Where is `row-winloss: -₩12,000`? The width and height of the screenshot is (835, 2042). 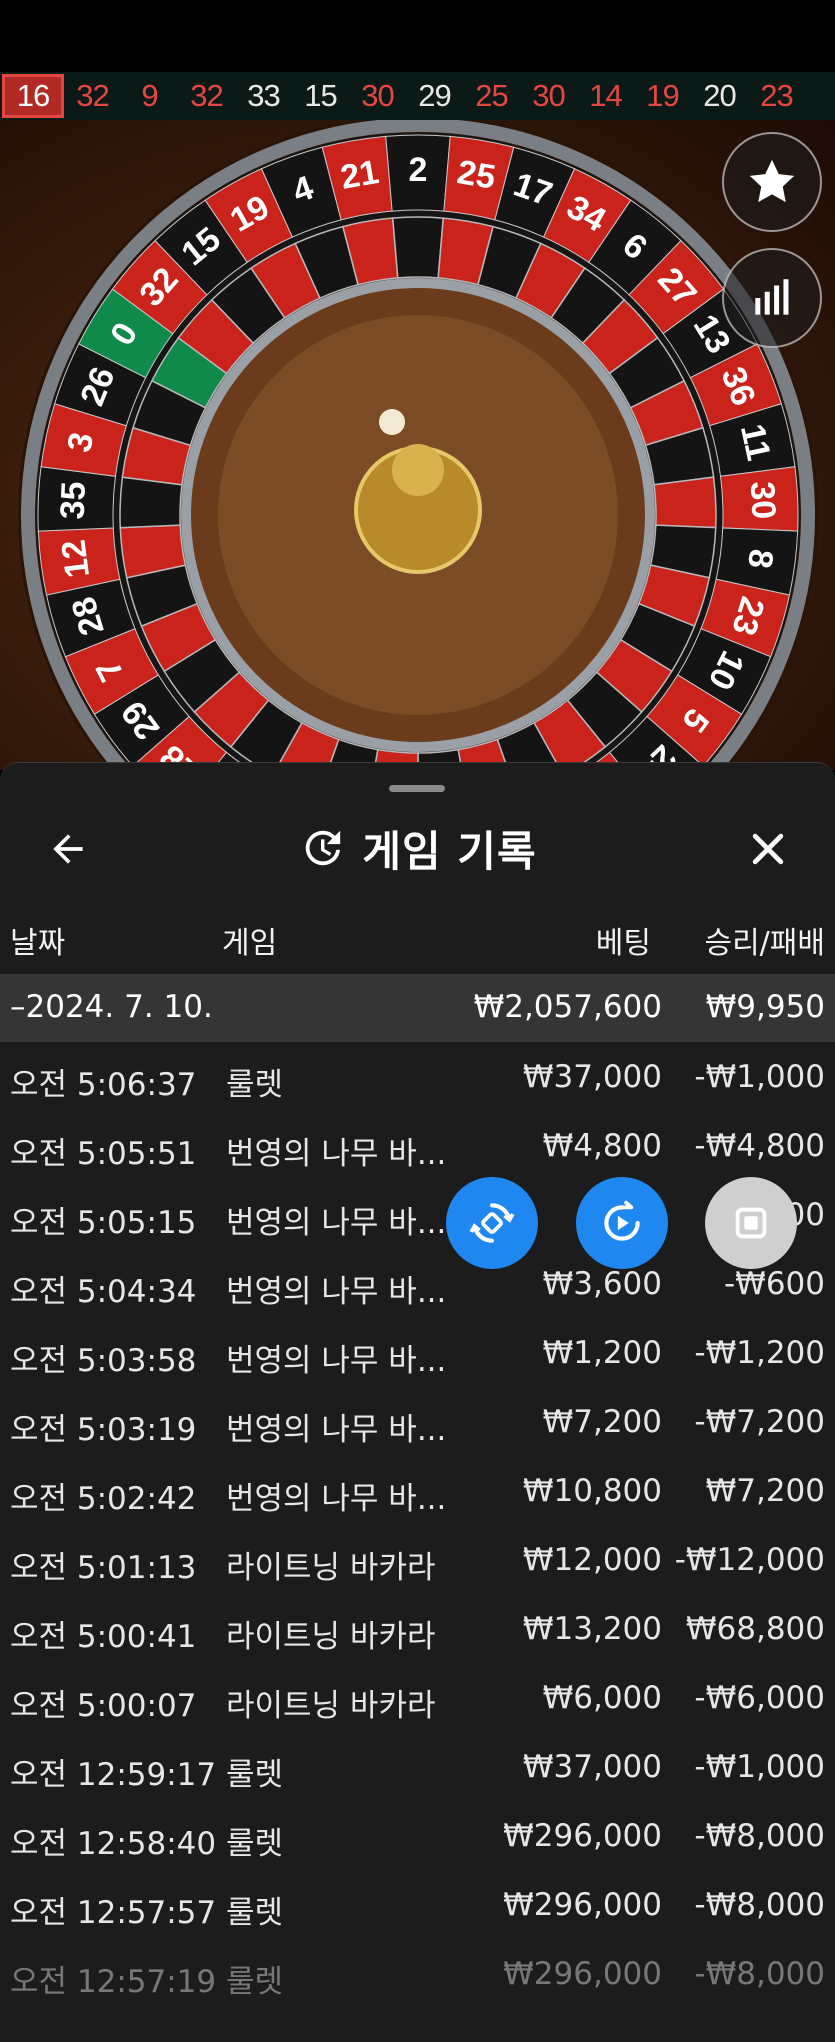
row-winloss: -₩12,000 is located at coordinates (749, 1560).